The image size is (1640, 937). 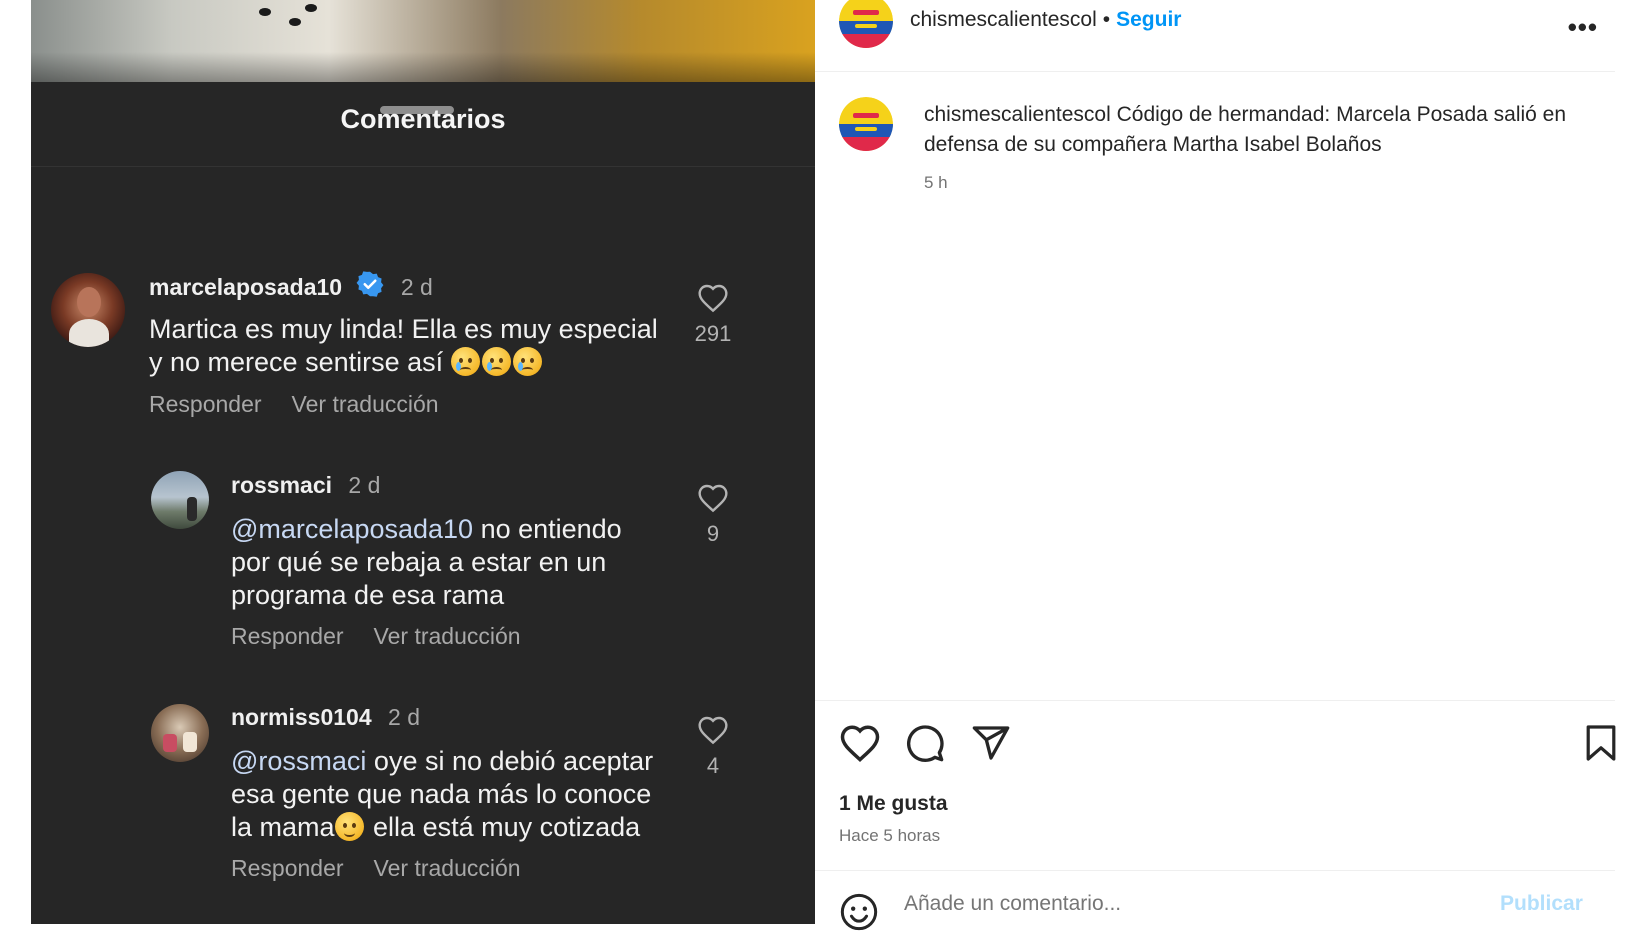 I want to click on comment-author: rossmaci 2 d, so click(x=305, y=485).